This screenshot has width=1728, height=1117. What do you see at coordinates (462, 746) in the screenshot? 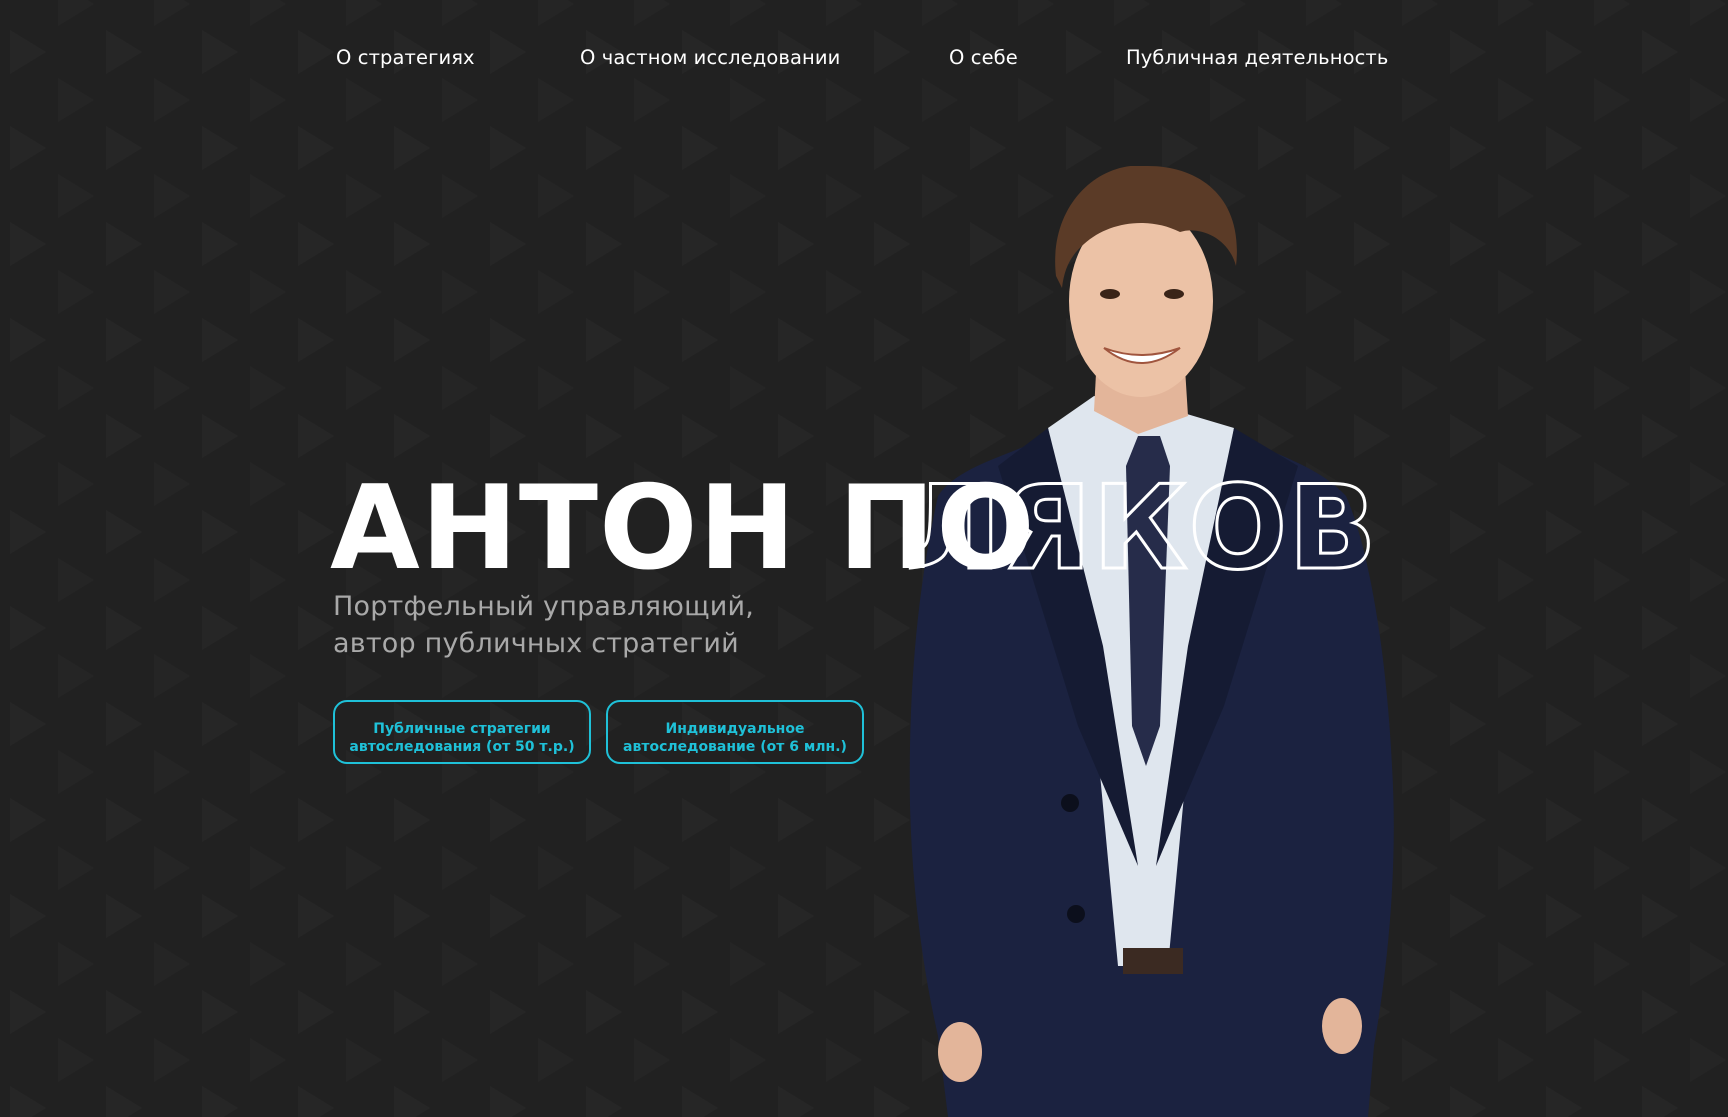
I see `public-strategies-button-line-2: автоследования (от 50 т.р.)` at bounding box center [462, 746].